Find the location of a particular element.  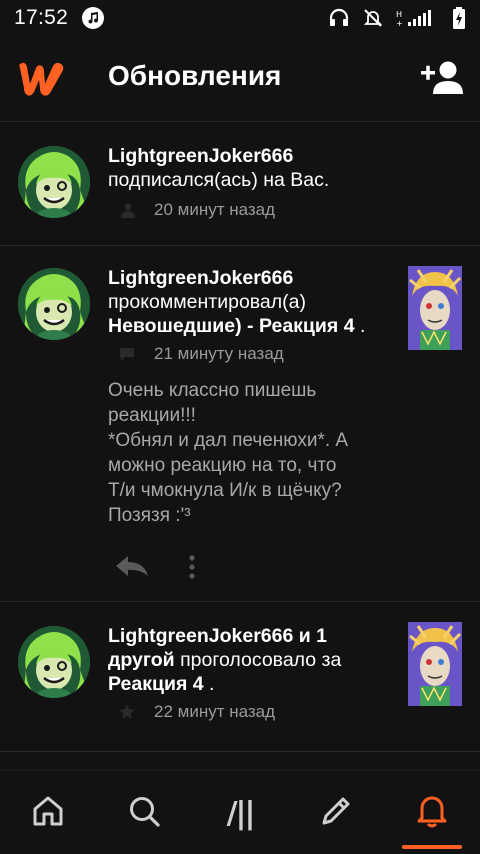

others-link: другой is located at coordinates (141, 660).